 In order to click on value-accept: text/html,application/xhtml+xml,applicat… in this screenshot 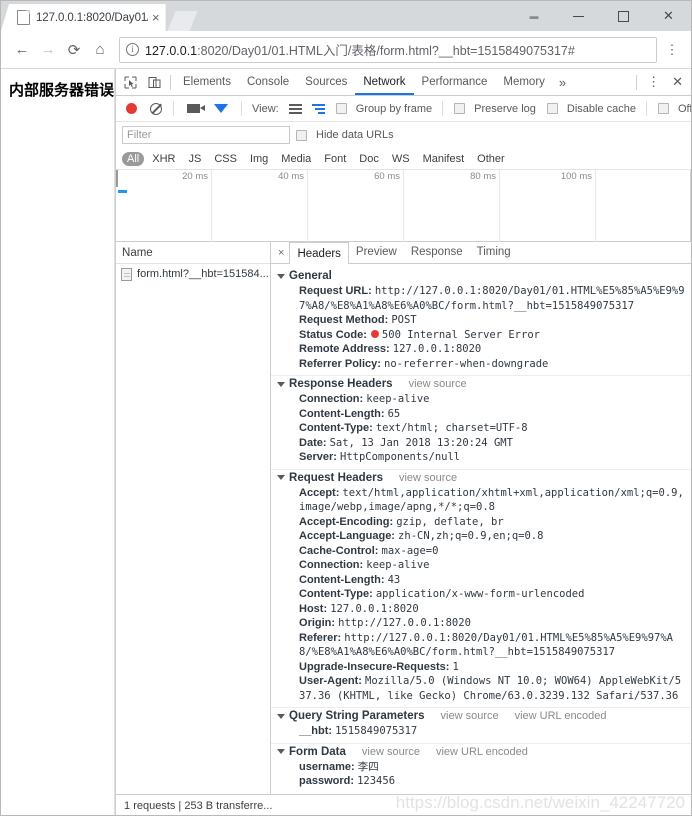, I will do `click(491, 500)`.